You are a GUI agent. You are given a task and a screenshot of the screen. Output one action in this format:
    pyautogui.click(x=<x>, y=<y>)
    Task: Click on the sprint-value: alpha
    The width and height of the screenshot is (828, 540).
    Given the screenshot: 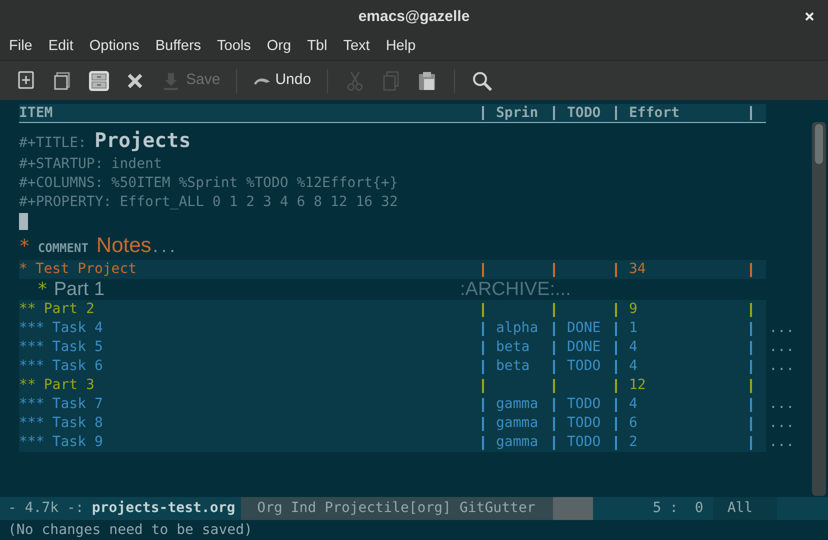 What is the action you would take?
    pyautogui.click(x=517, y=328)
    